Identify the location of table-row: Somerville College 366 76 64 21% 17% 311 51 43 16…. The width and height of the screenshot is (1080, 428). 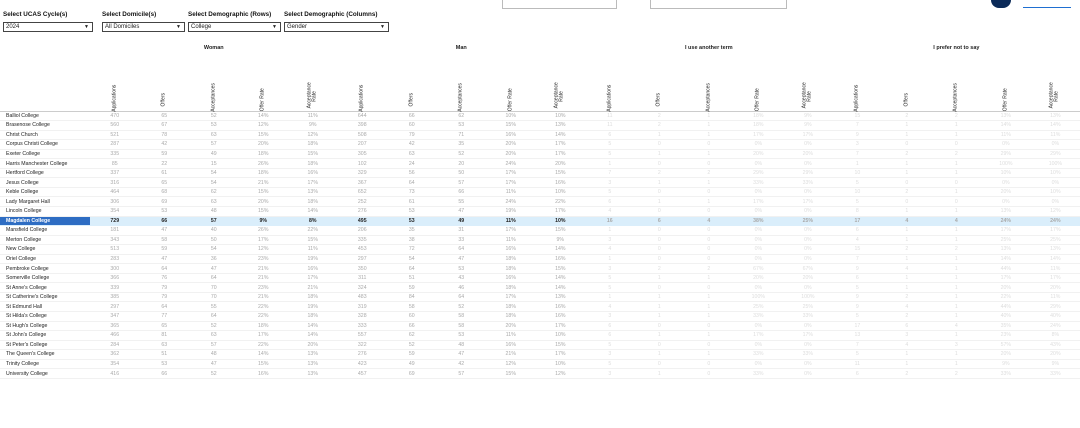
(540, 278).